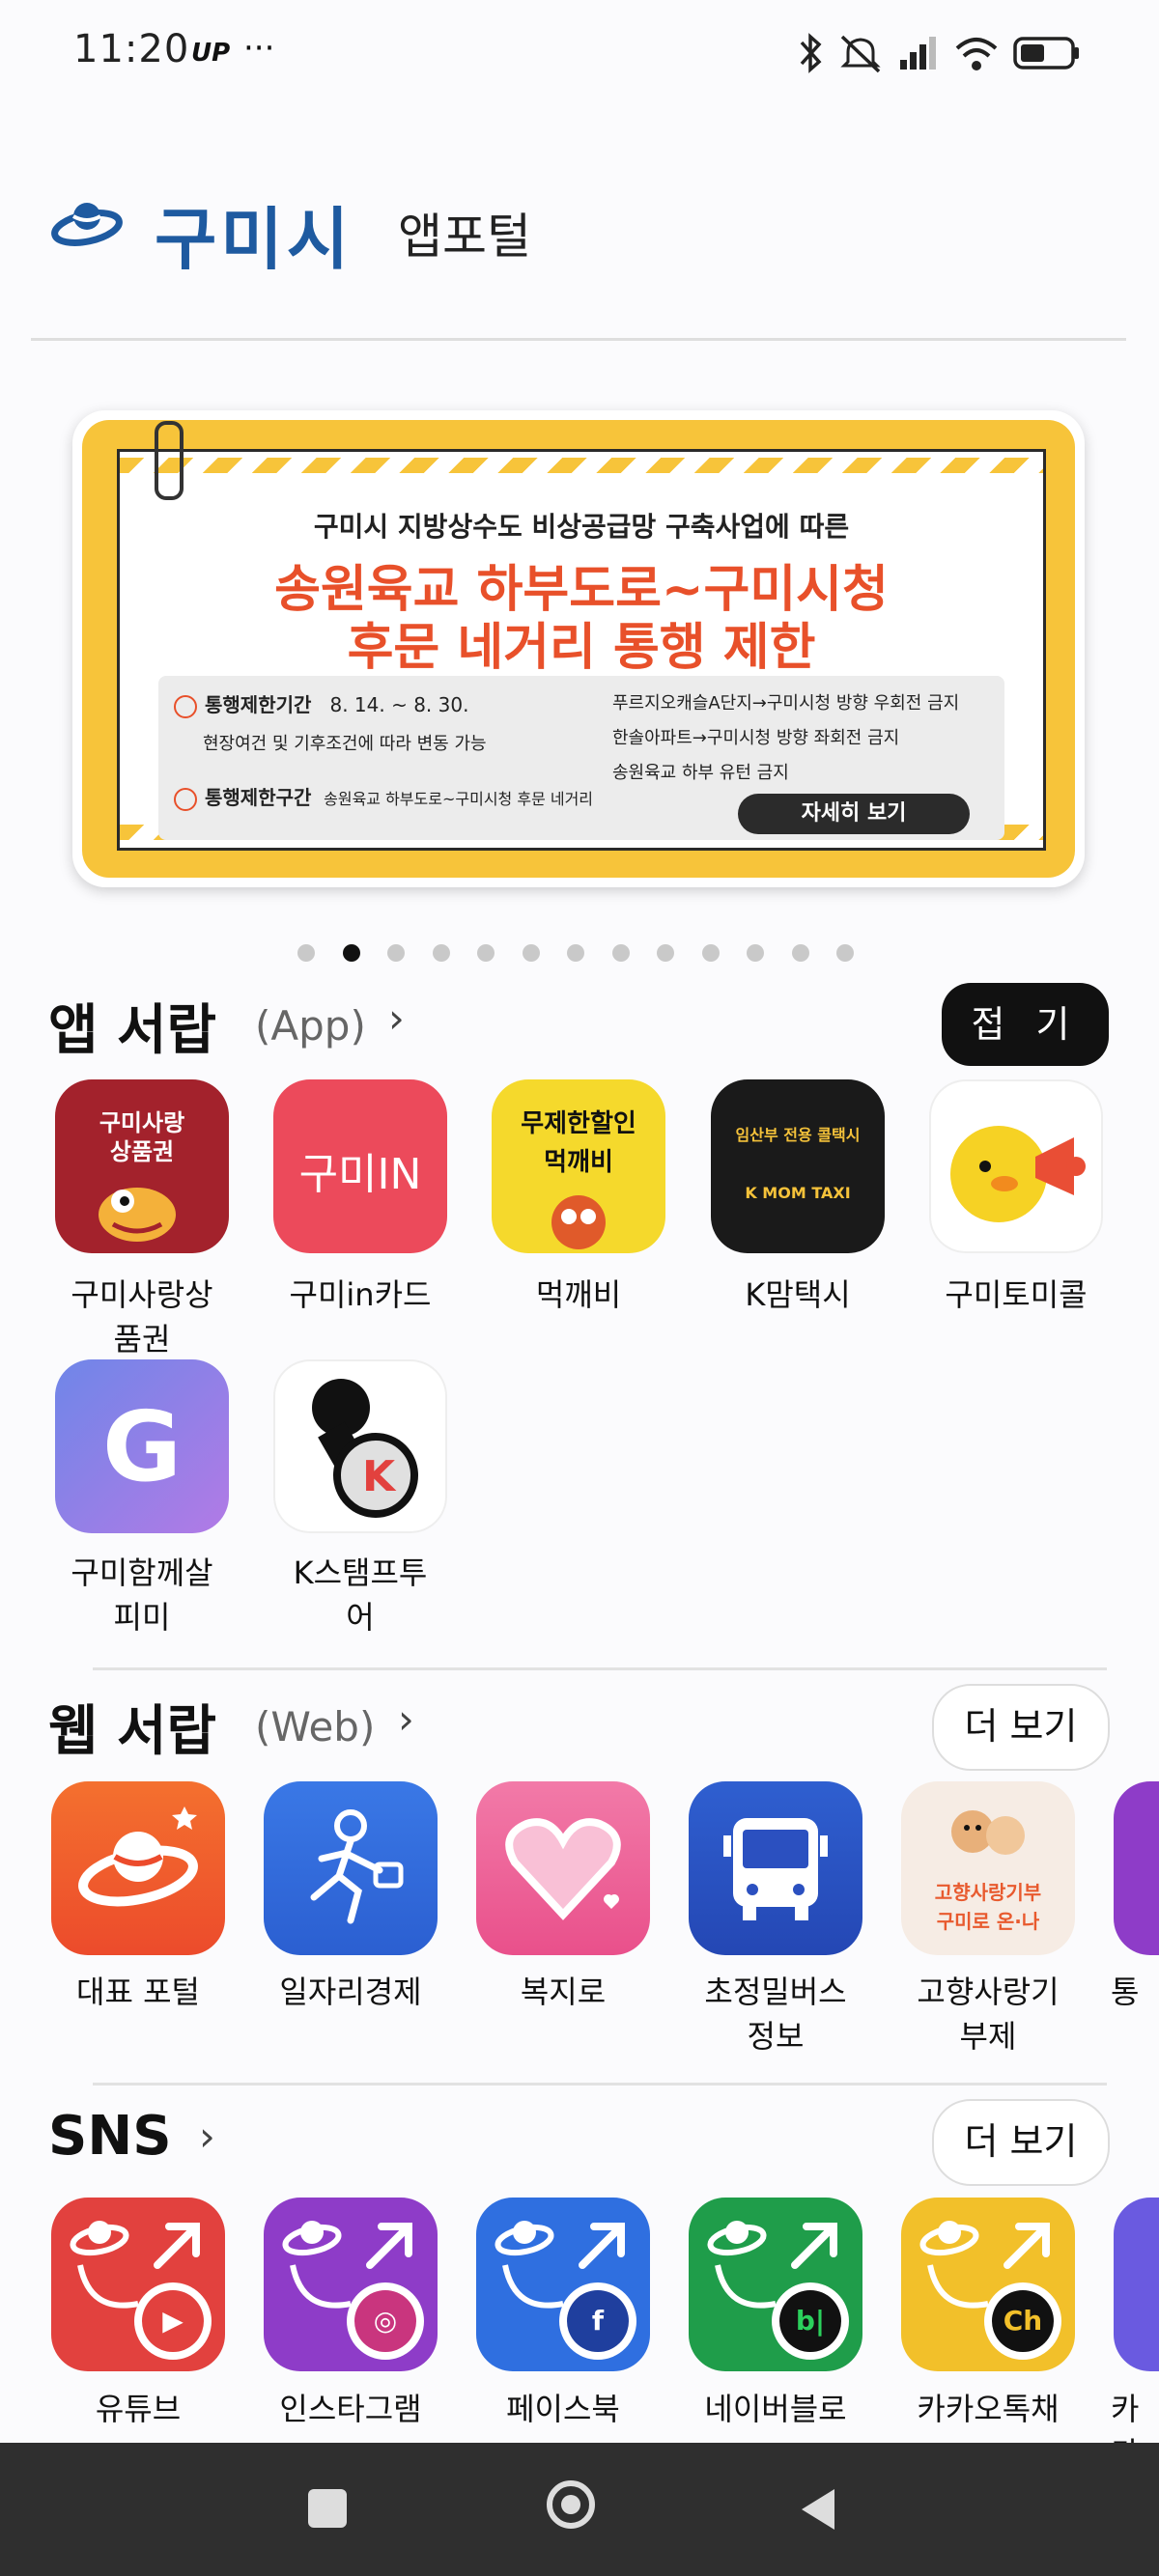 Image resolution: width=1159 pixels, height=2576 pixels. Describe the element at coordinates (1136, 2284) in the screenshot. I see `sns-partial-icon` at that location.